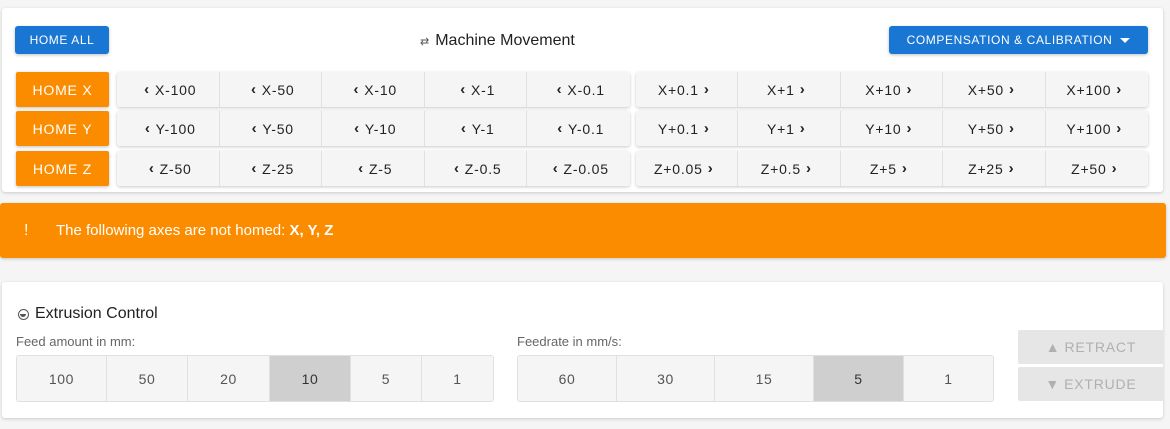  I want to click on move-x-minus-10-button: ‹ X-10, so click(373, 89).